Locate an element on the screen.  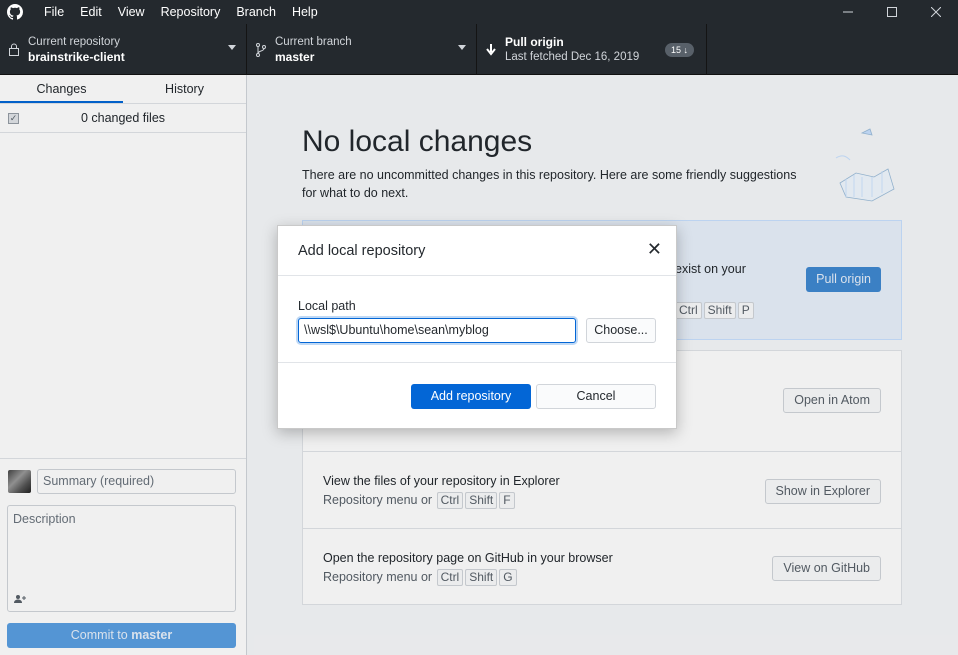
minimize-button is located at coordinates (848, 12).